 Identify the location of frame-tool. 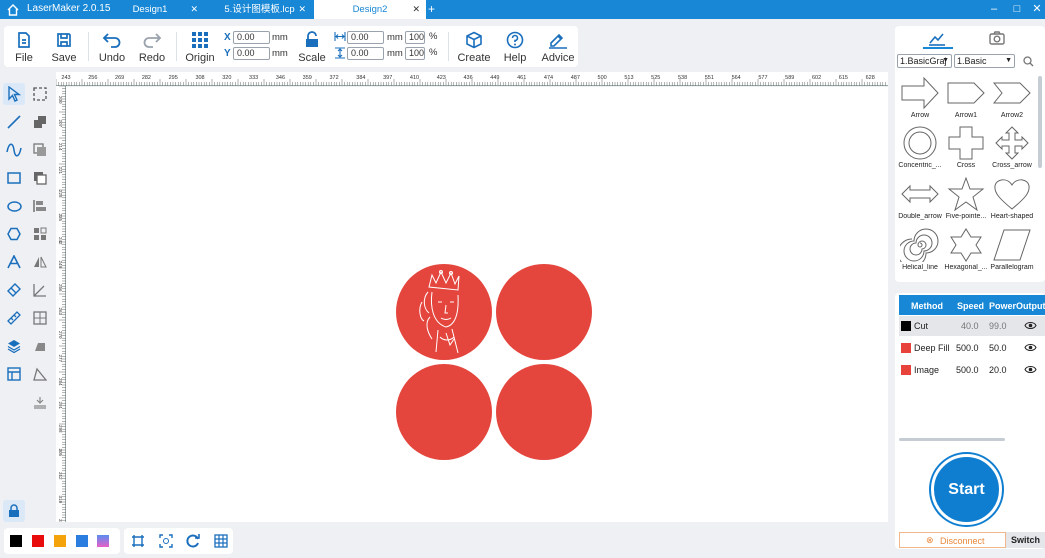
(40, 318).